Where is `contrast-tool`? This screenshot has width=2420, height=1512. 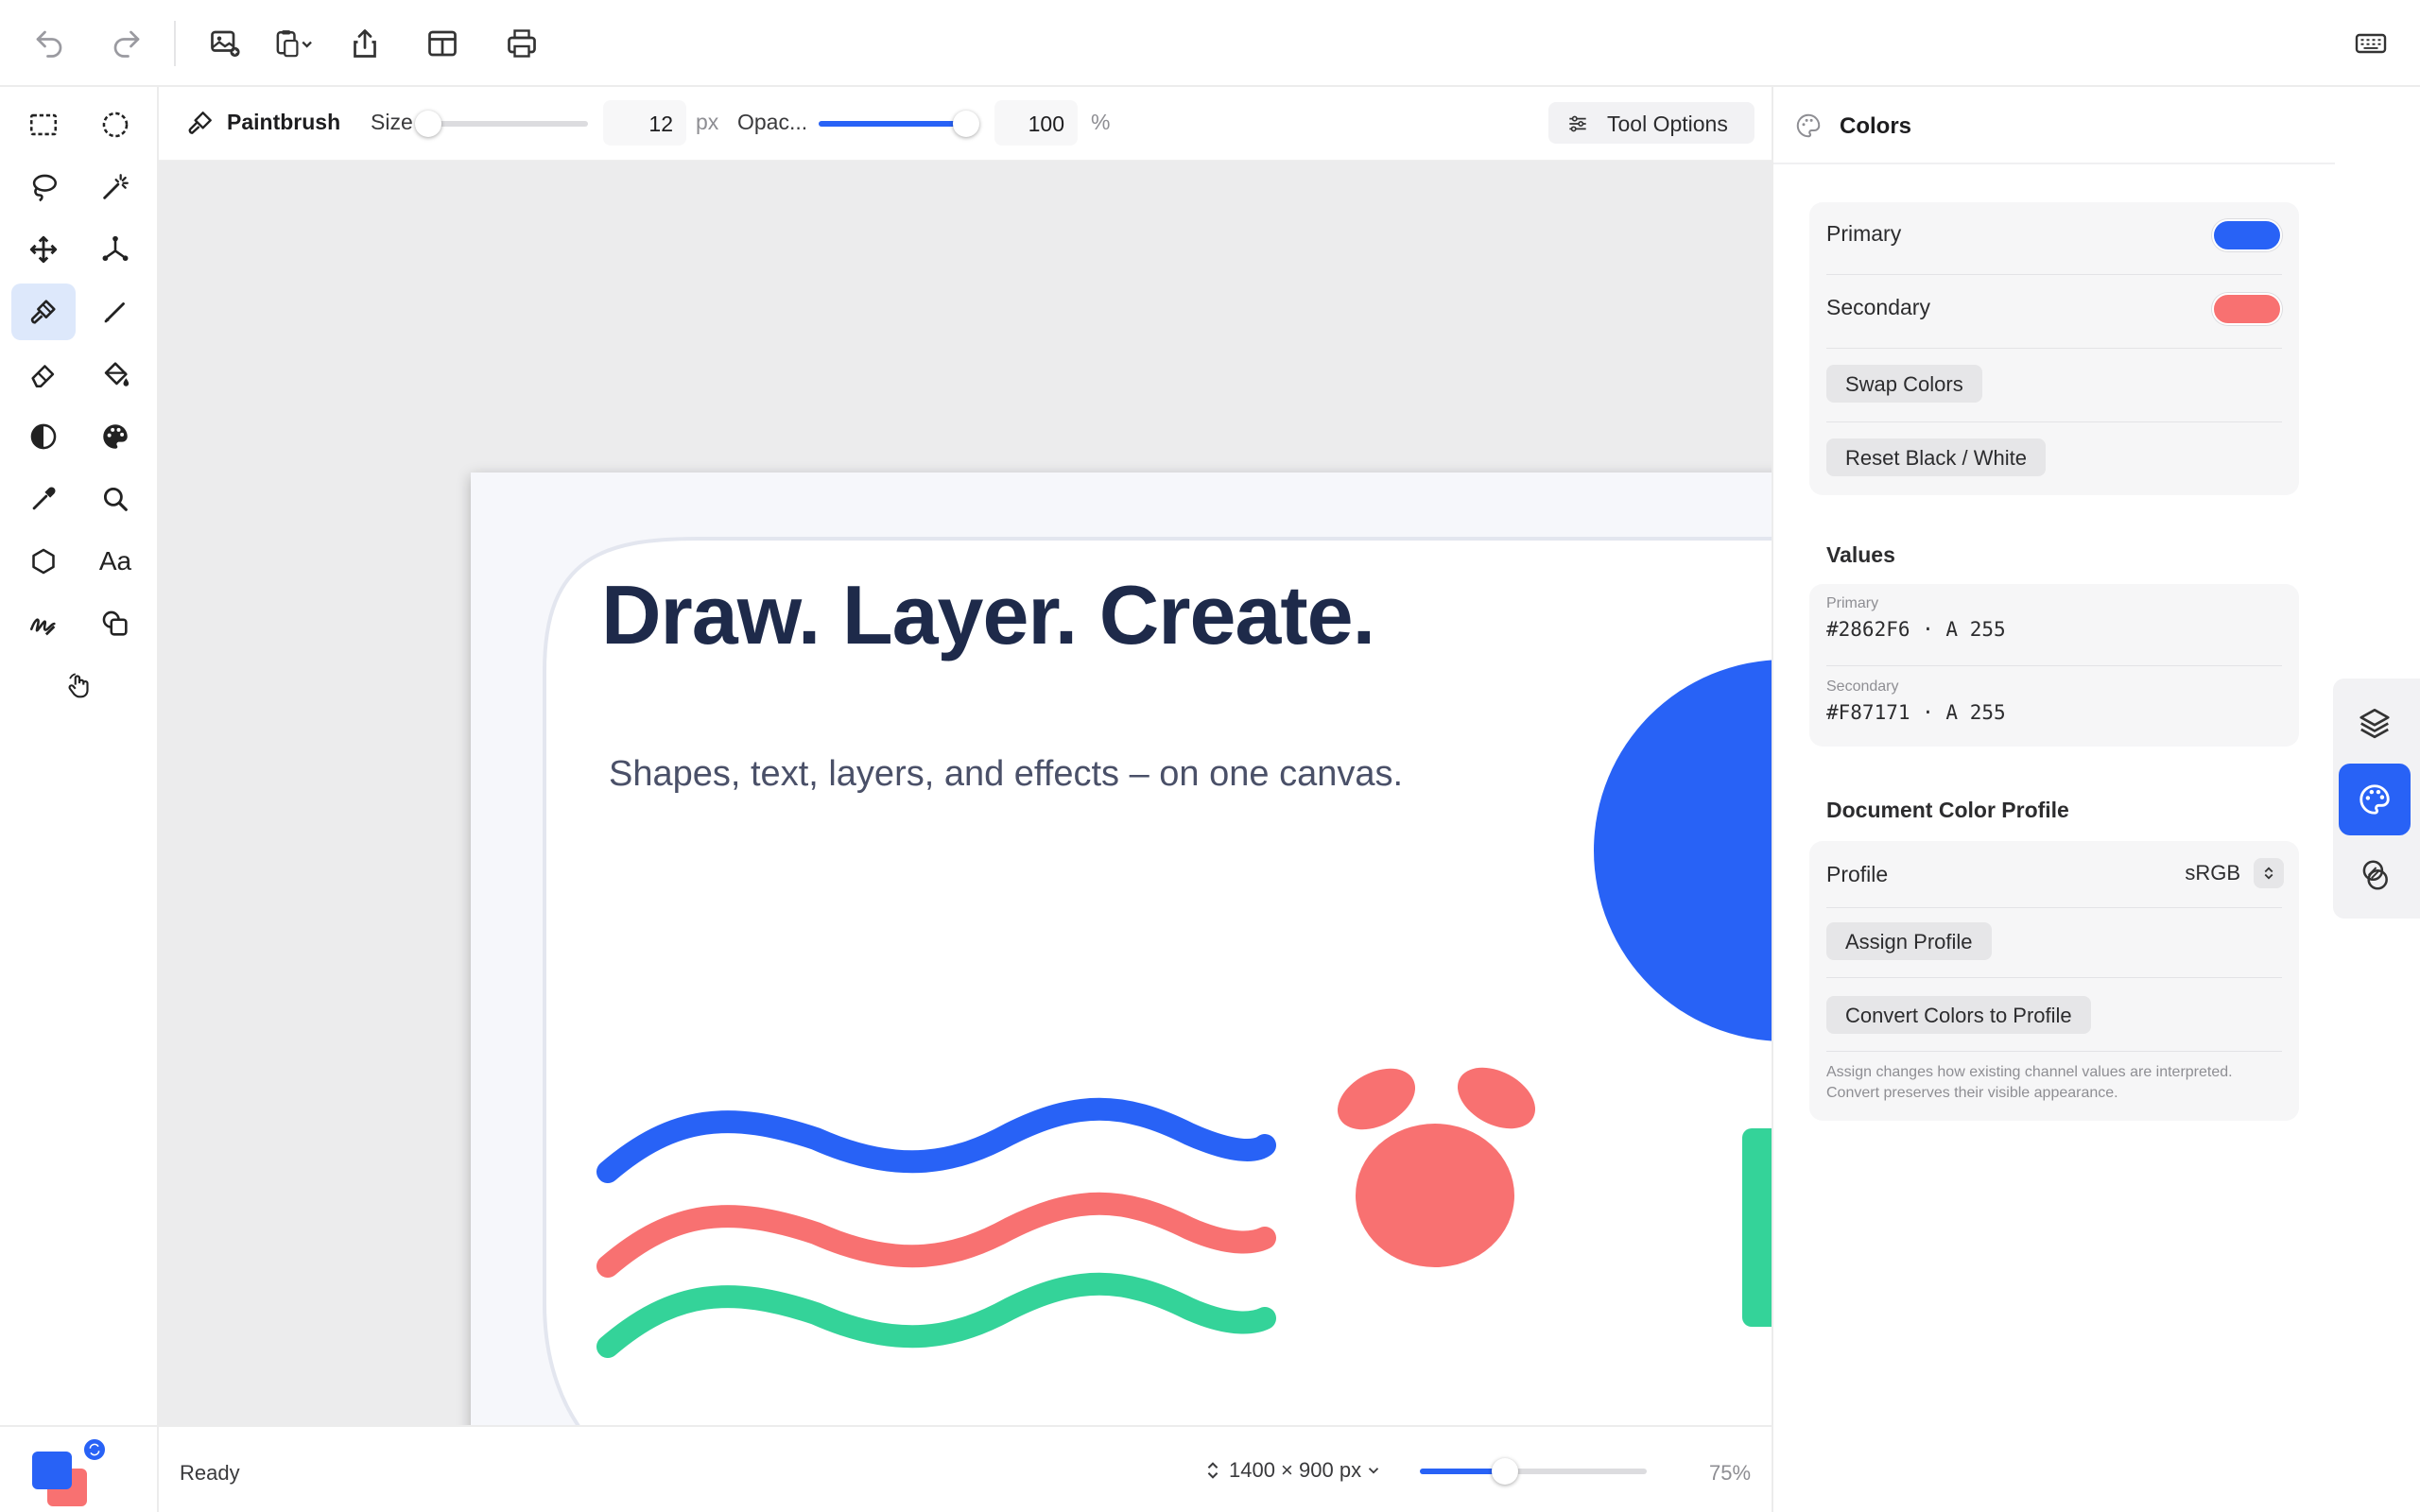 contrast-tool is located at coordinates (43, 436).